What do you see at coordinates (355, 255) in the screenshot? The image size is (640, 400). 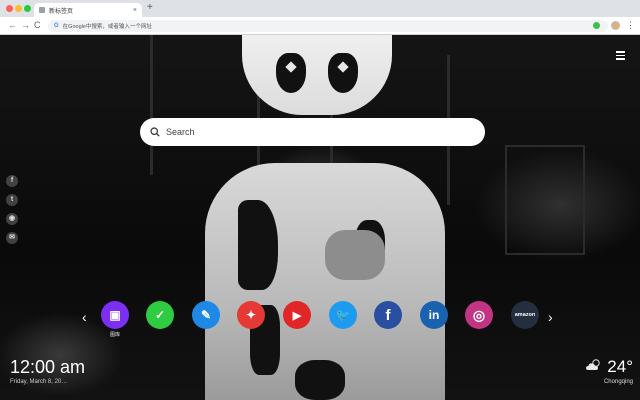 I see `background-figure-hands` at bounding box center [355, 255].